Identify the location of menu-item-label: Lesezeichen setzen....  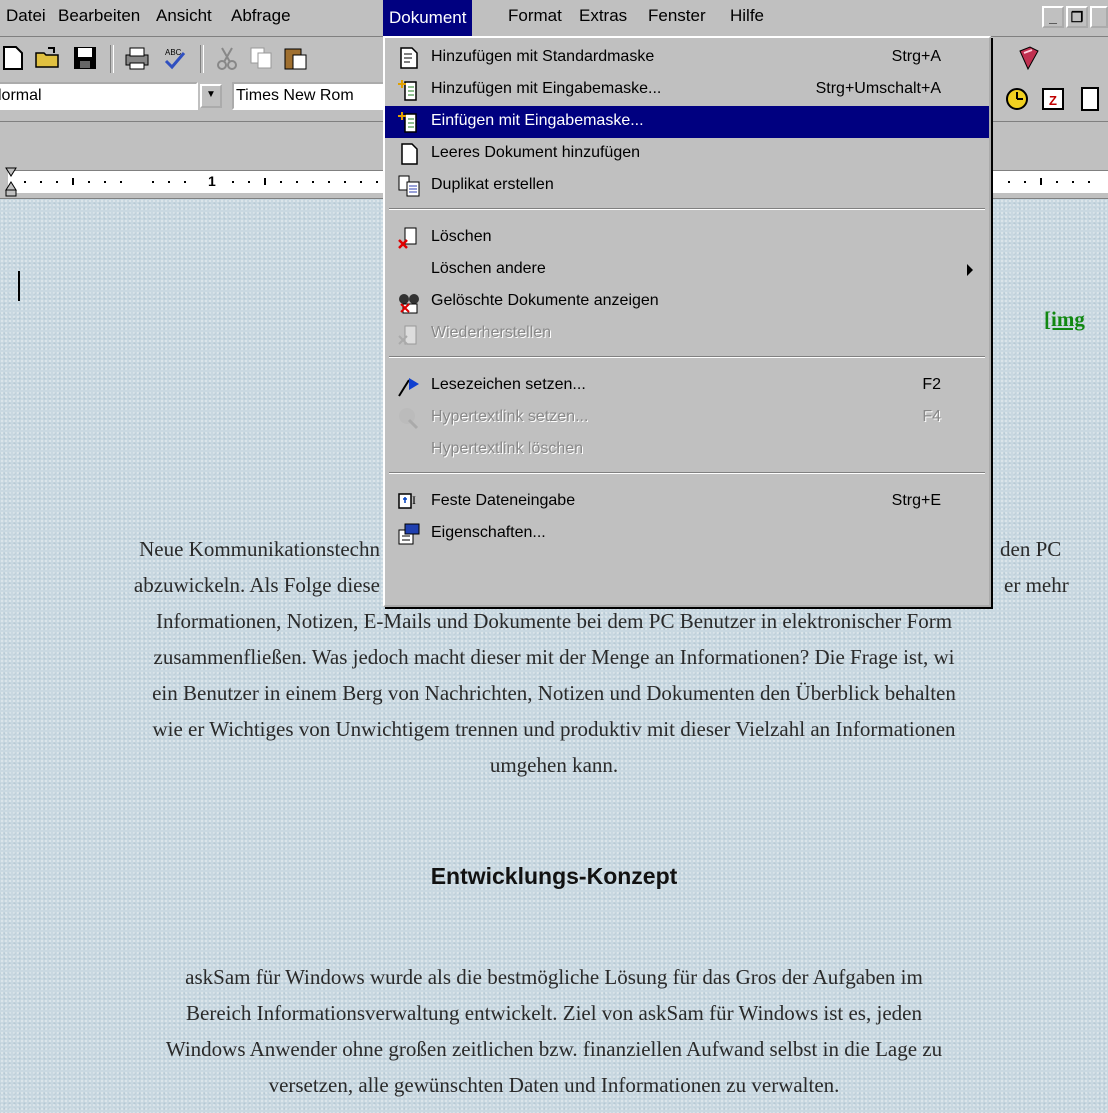
(508, 384).